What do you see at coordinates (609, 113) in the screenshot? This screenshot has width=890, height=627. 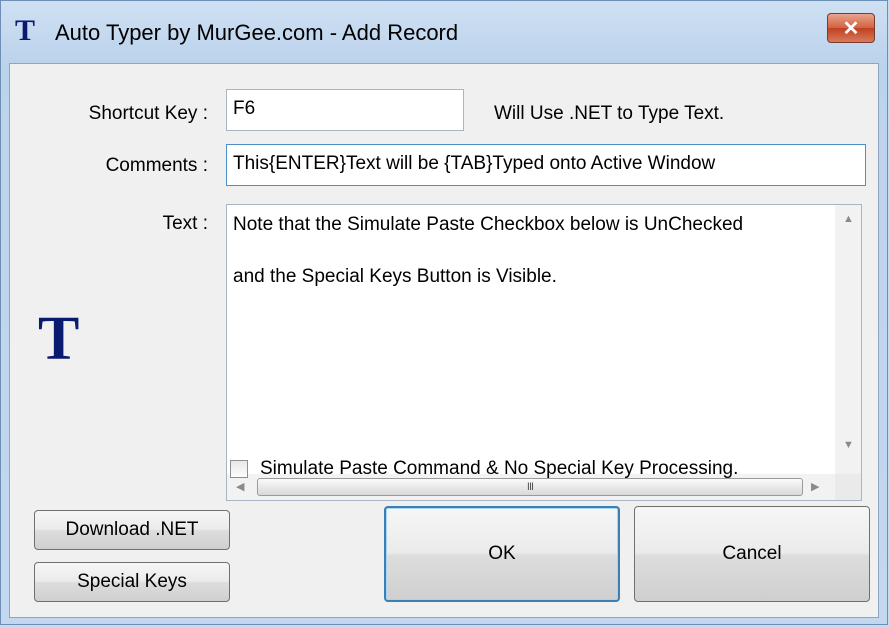 I see `dotnet-hint-text: Will Use .NET to Type Text.` at bounding box center [609, 113].